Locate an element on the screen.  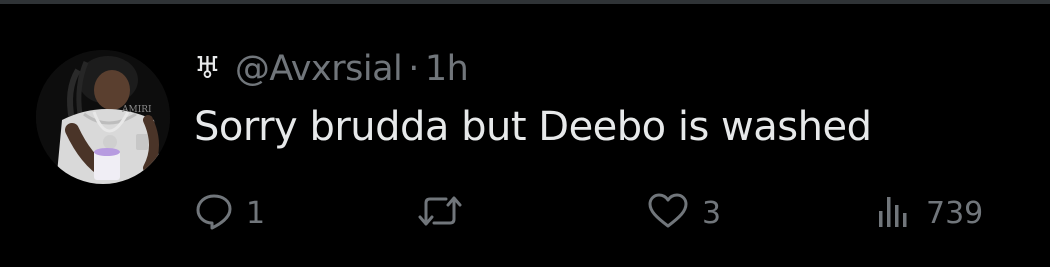
user-handle: @Avxrsial is located at coordinates (319, 69).